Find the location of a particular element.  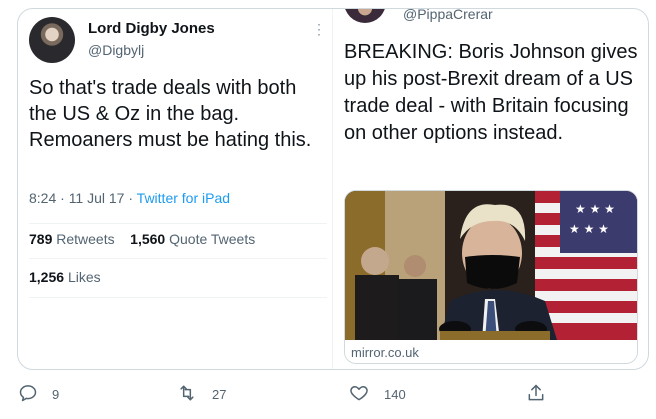

tweet-timestamp: 8:24 · 11 Jul 17 · is located at coordinates (83, 198).